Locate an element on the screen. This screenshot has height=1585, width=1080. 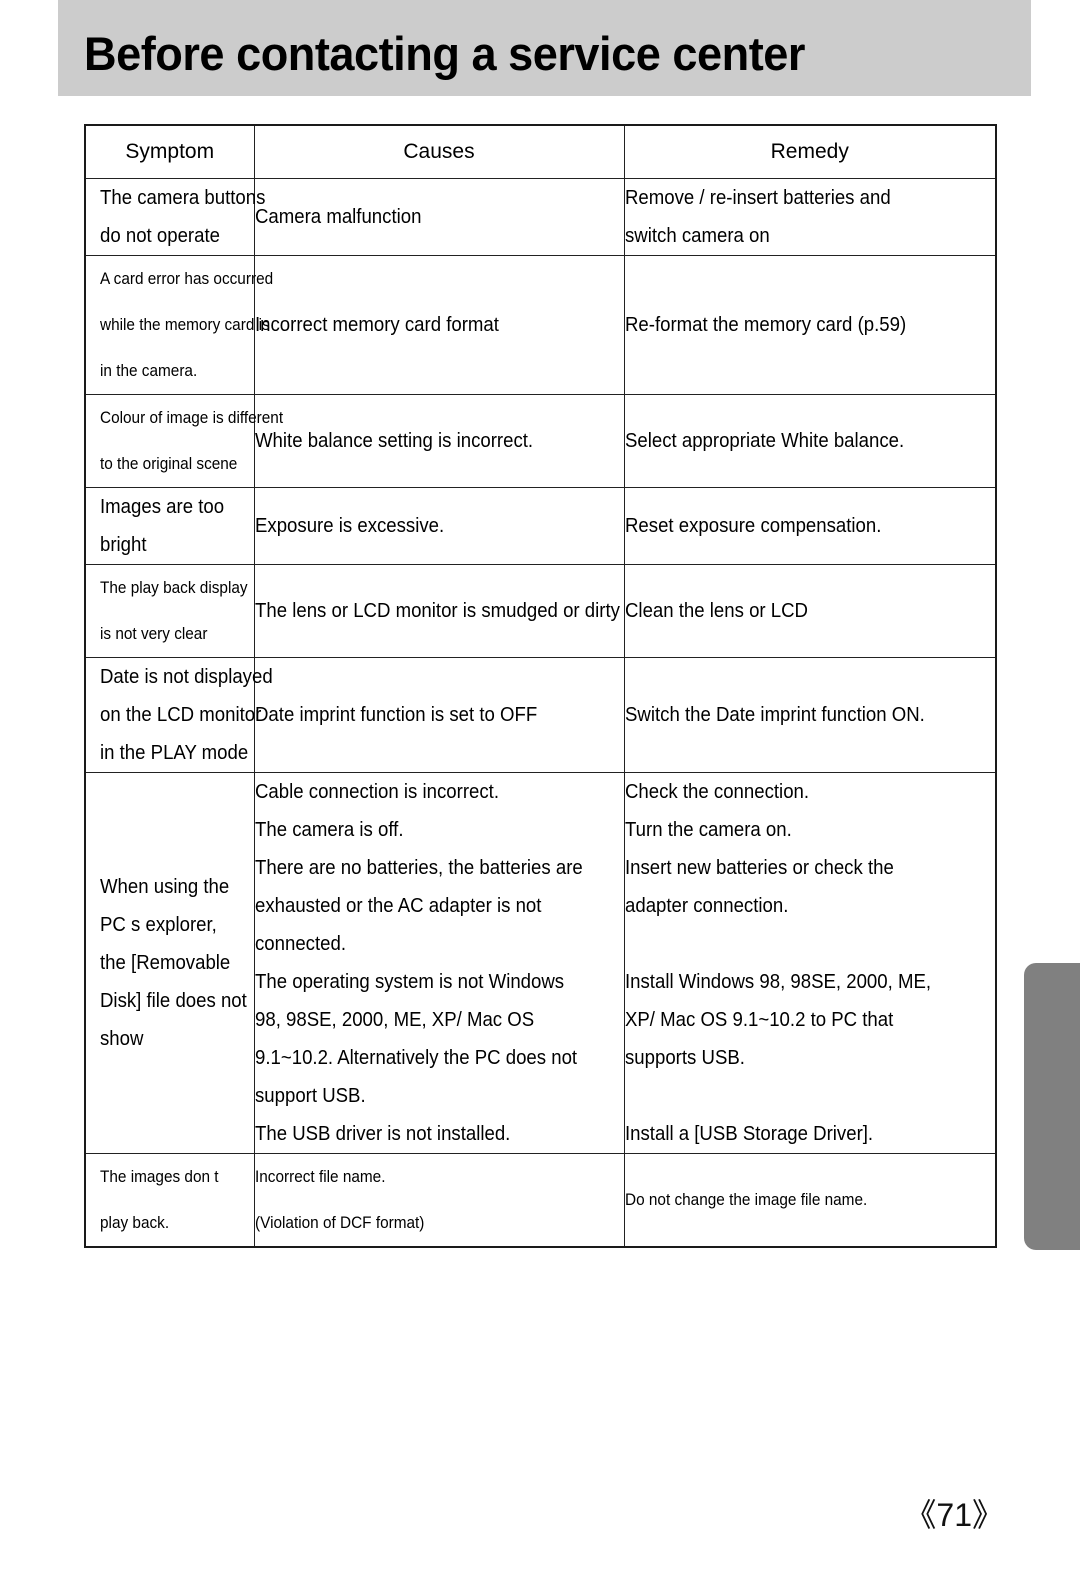
cell-line: The play back display is located at coordinates (174, 588).